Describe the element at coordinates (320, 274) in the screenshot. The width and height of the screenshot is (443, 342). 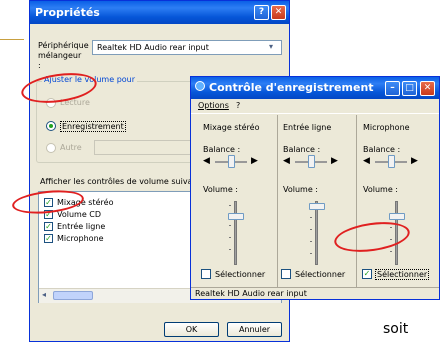
I see `select-label-entree: Sélectionner` at that location.